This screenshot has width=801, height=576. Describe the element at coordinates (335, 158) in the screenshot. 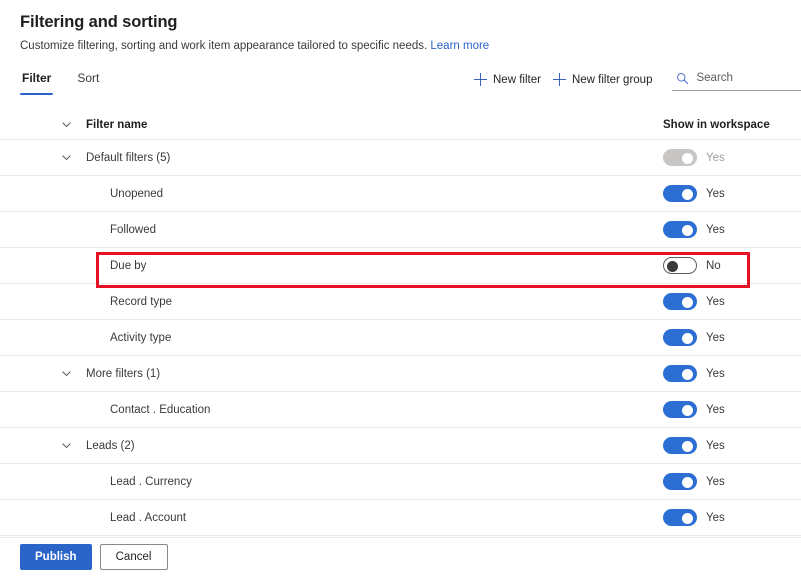

I see `cell-filter-name: Default filters (5)` at that location.